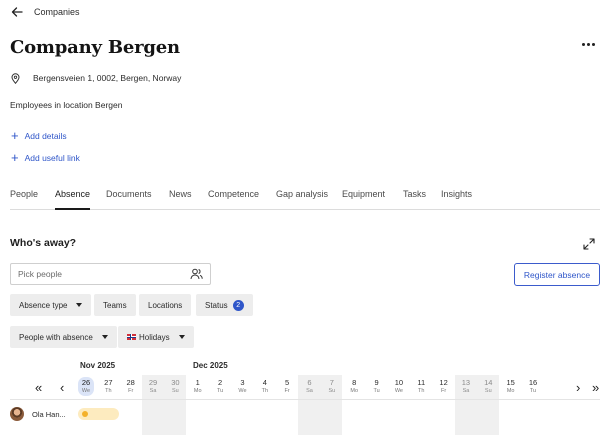 This screenshot has height=435, width=614. What do you see at coordinates (589, 243) in the screenshot?
I see `expand-icon` at bounding box center [589, 243].